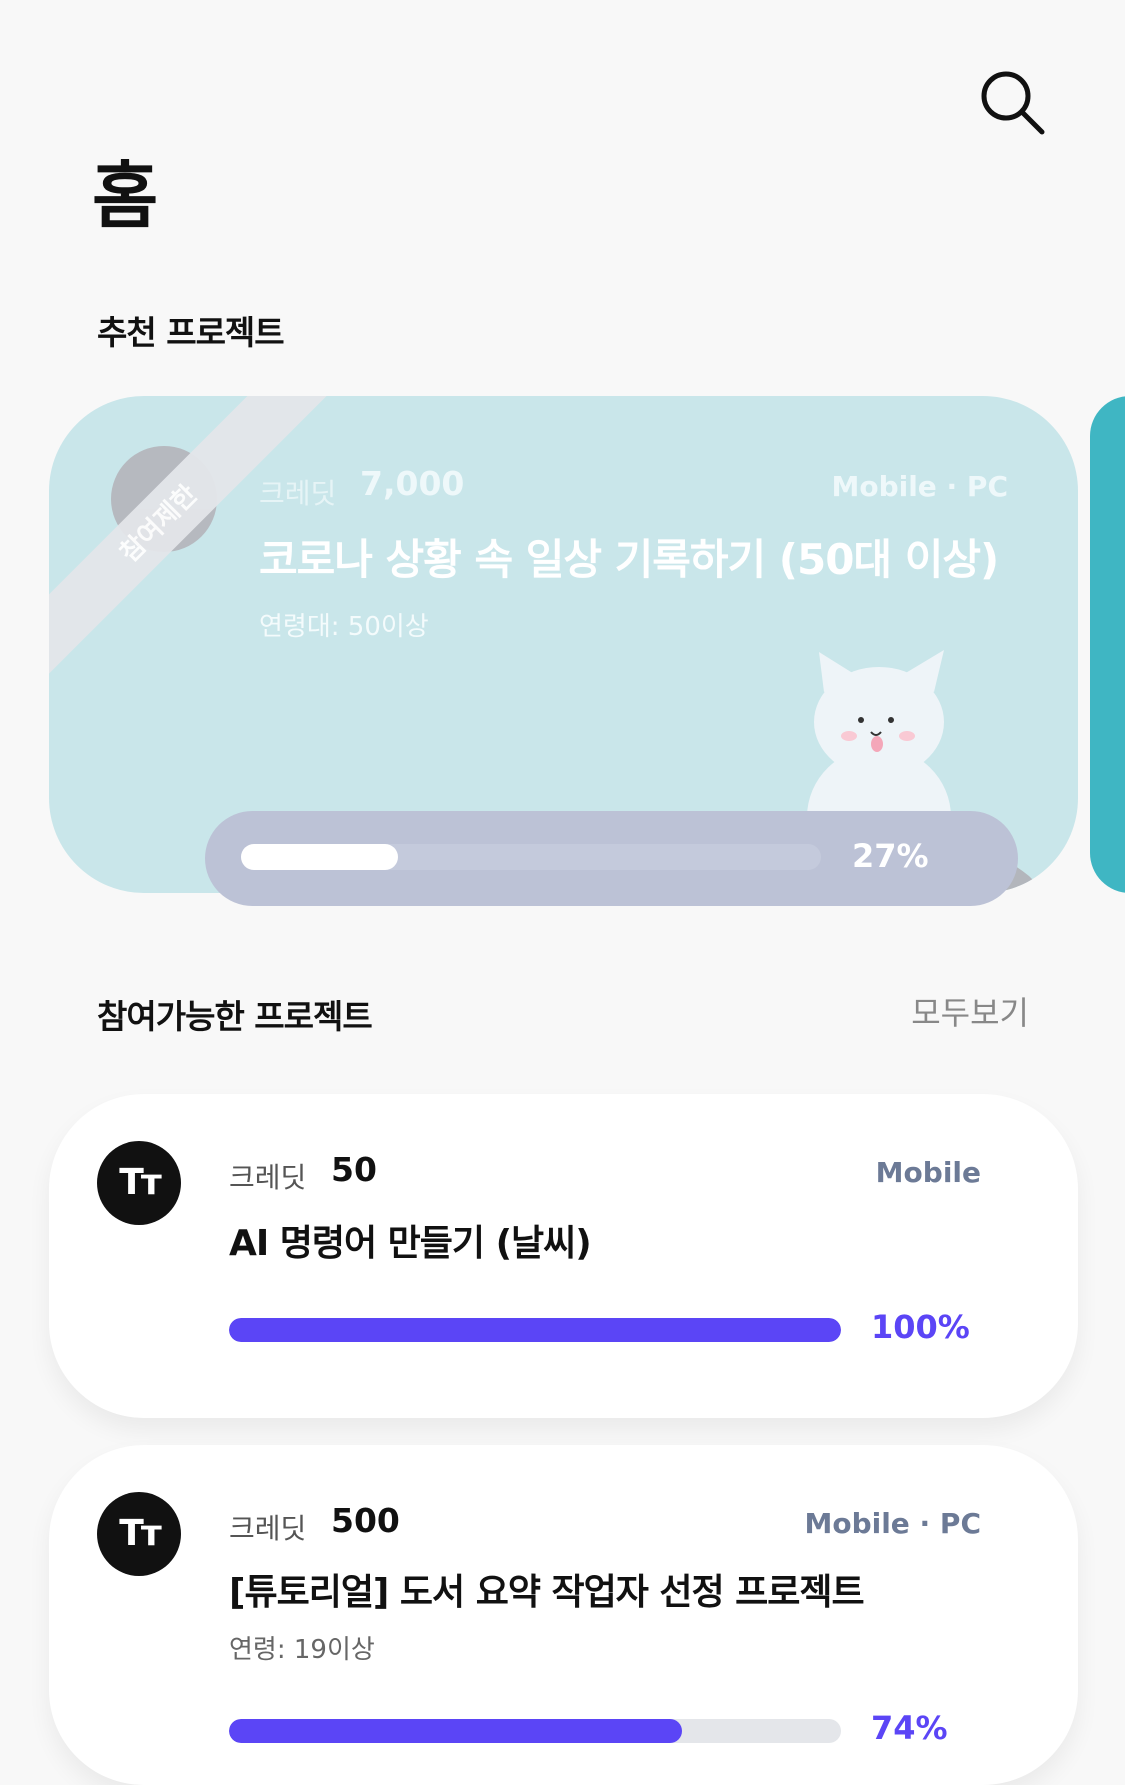  What do you see at coordinates (1012, 102) in the screenshot?
I see `search-icon` at bounding box center [1012, 102].